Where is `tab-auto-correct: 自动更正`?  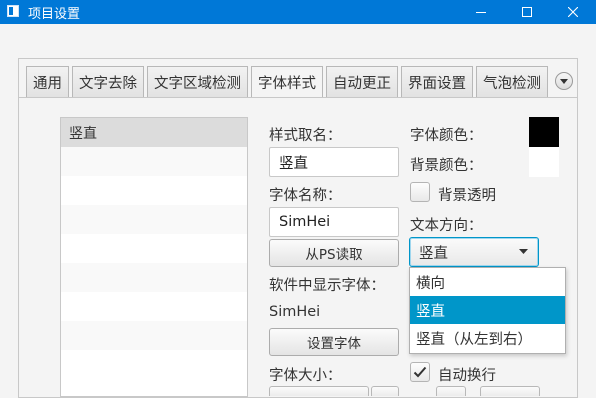 tab-auto-correct: 自动更正 is located at coordinates (362, 81).